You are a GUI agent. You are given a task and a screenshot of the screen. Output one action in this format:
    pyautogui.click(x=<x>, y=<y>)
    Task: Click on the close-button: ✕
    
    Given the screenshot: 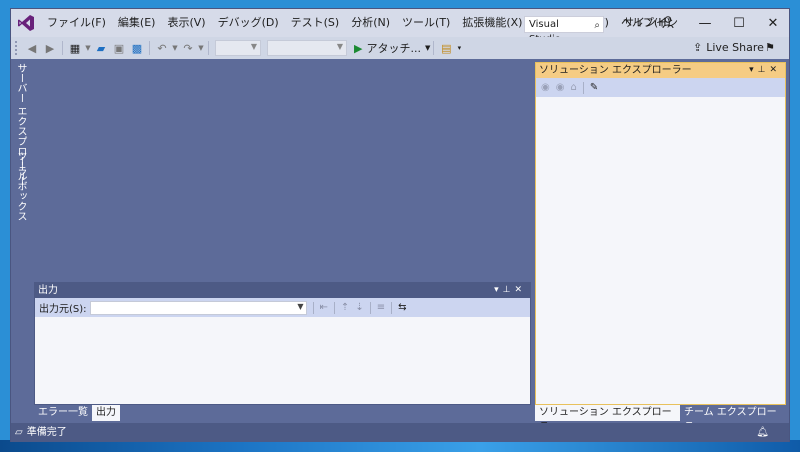 What is the action you would take?
    pyautogui.click(x=773, y=23)
    